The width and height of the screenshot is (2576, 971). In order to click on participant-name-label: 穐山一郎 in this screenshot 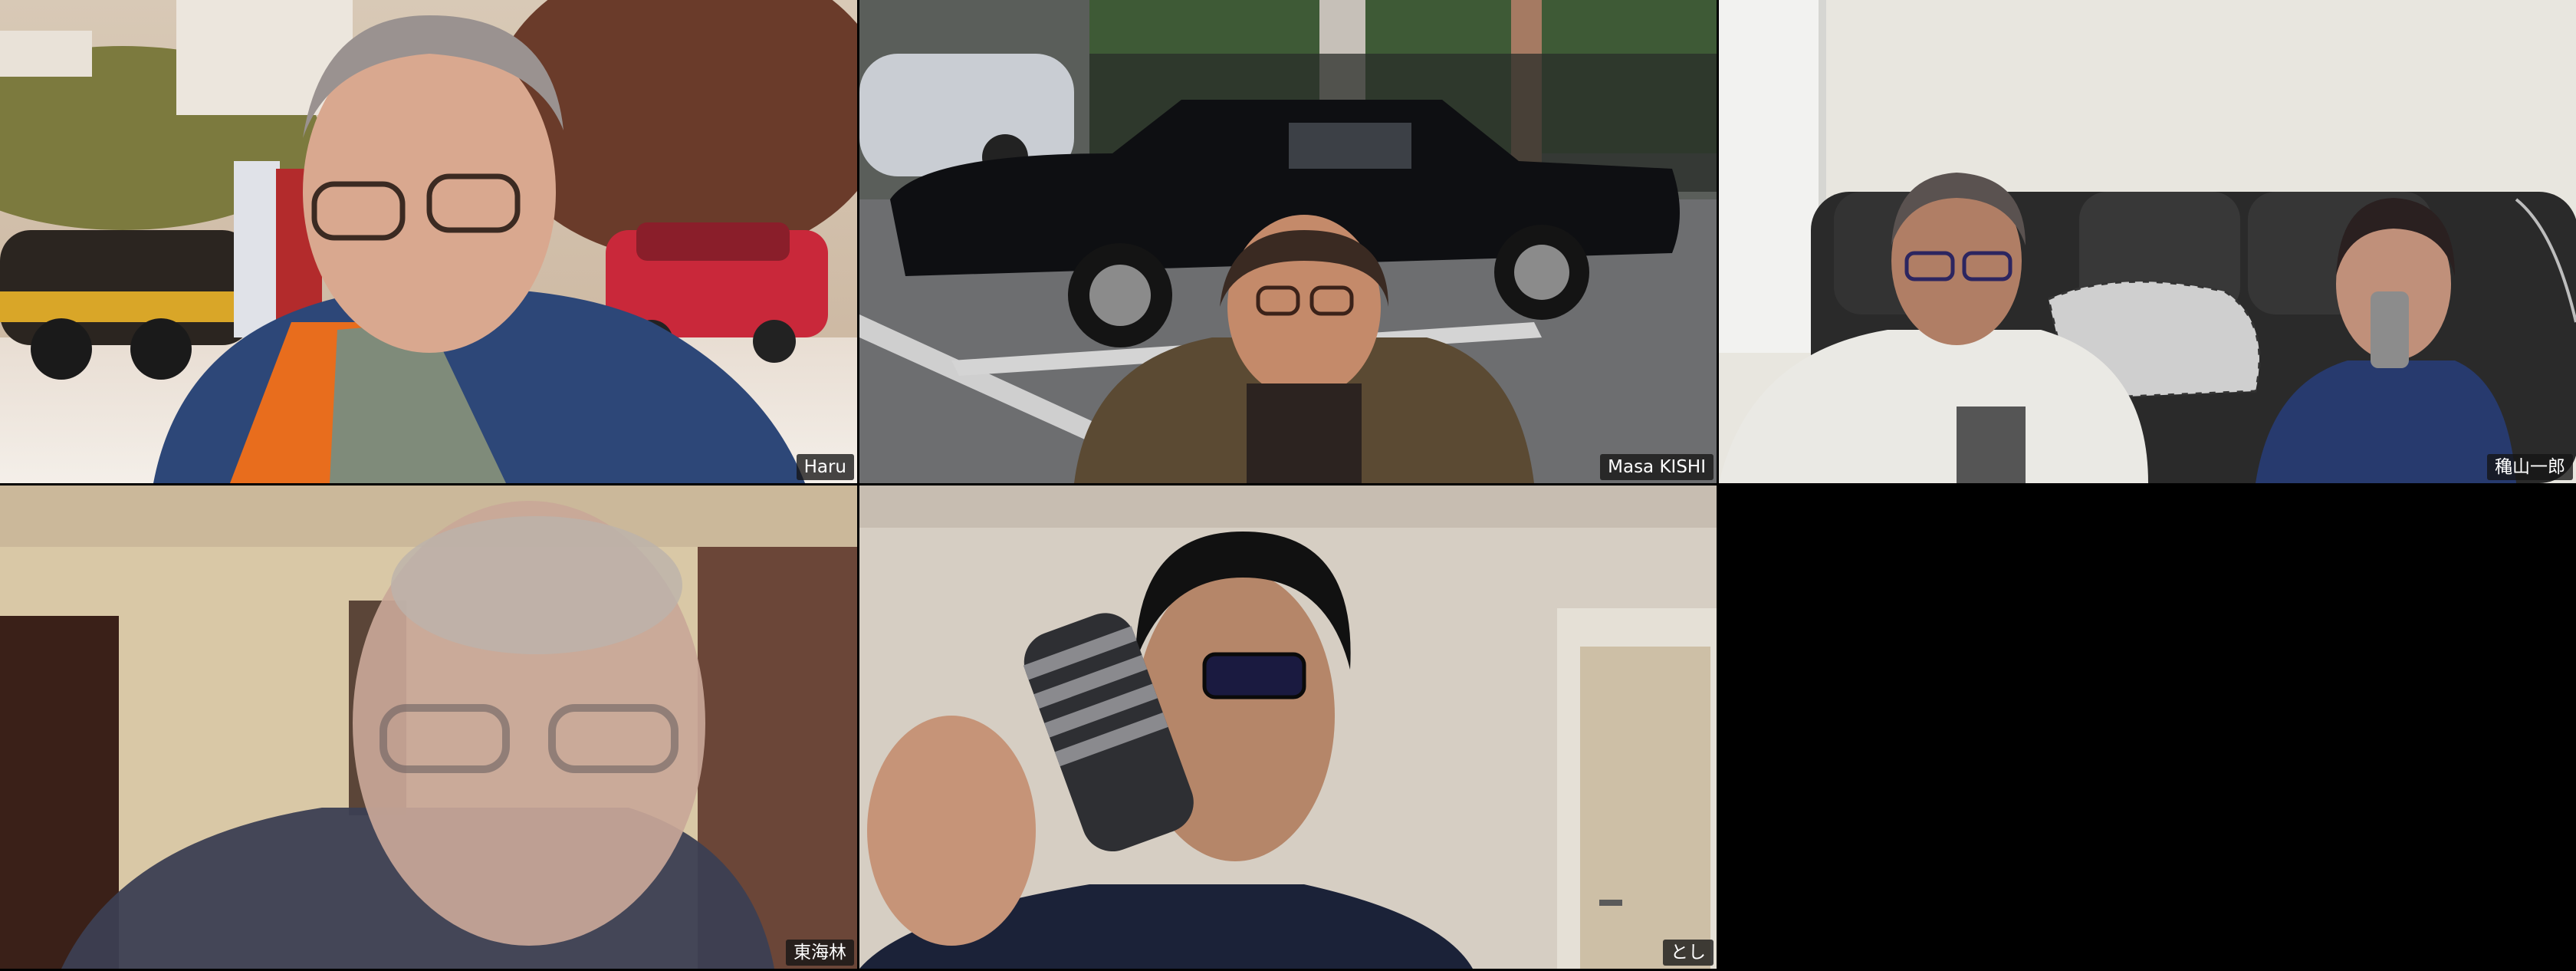, I will do `click(2530, 467)`.